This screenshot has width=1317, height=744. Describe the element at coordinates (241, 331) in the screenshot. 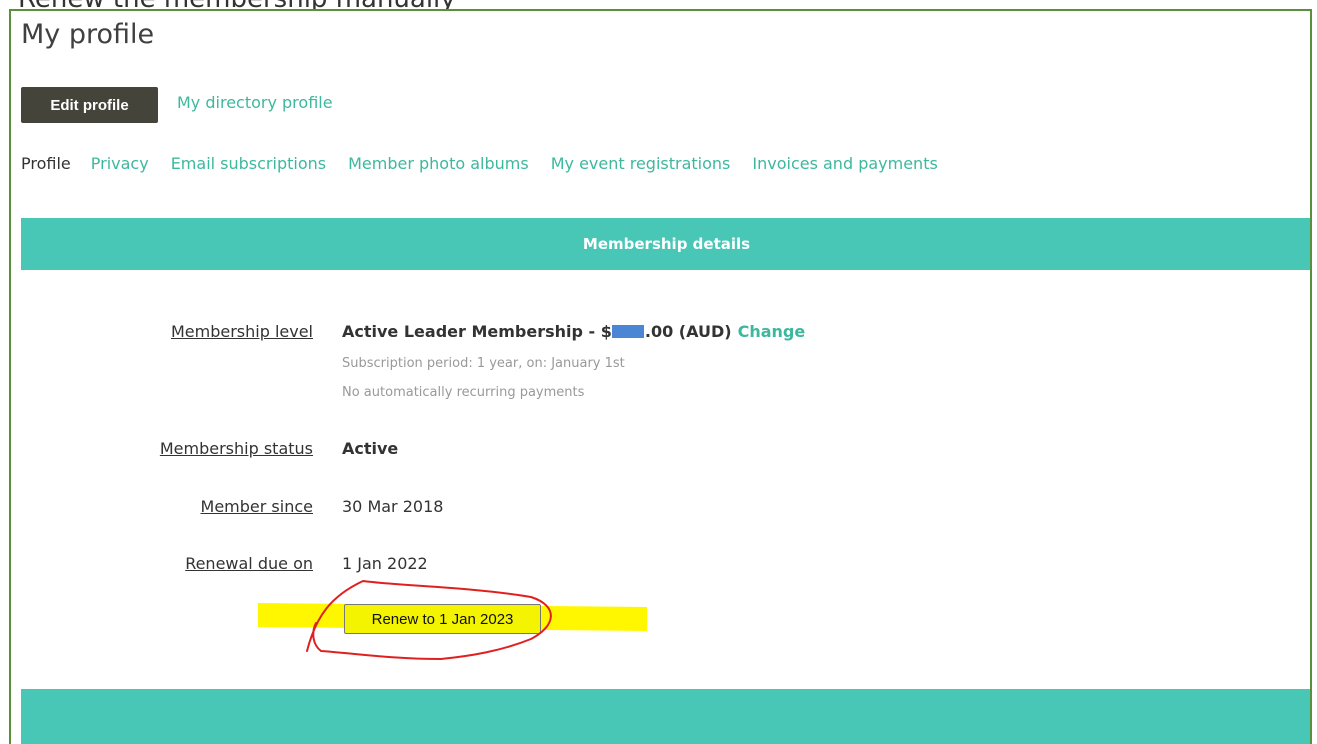

I see `membership-level-label: Membership level` at that location.